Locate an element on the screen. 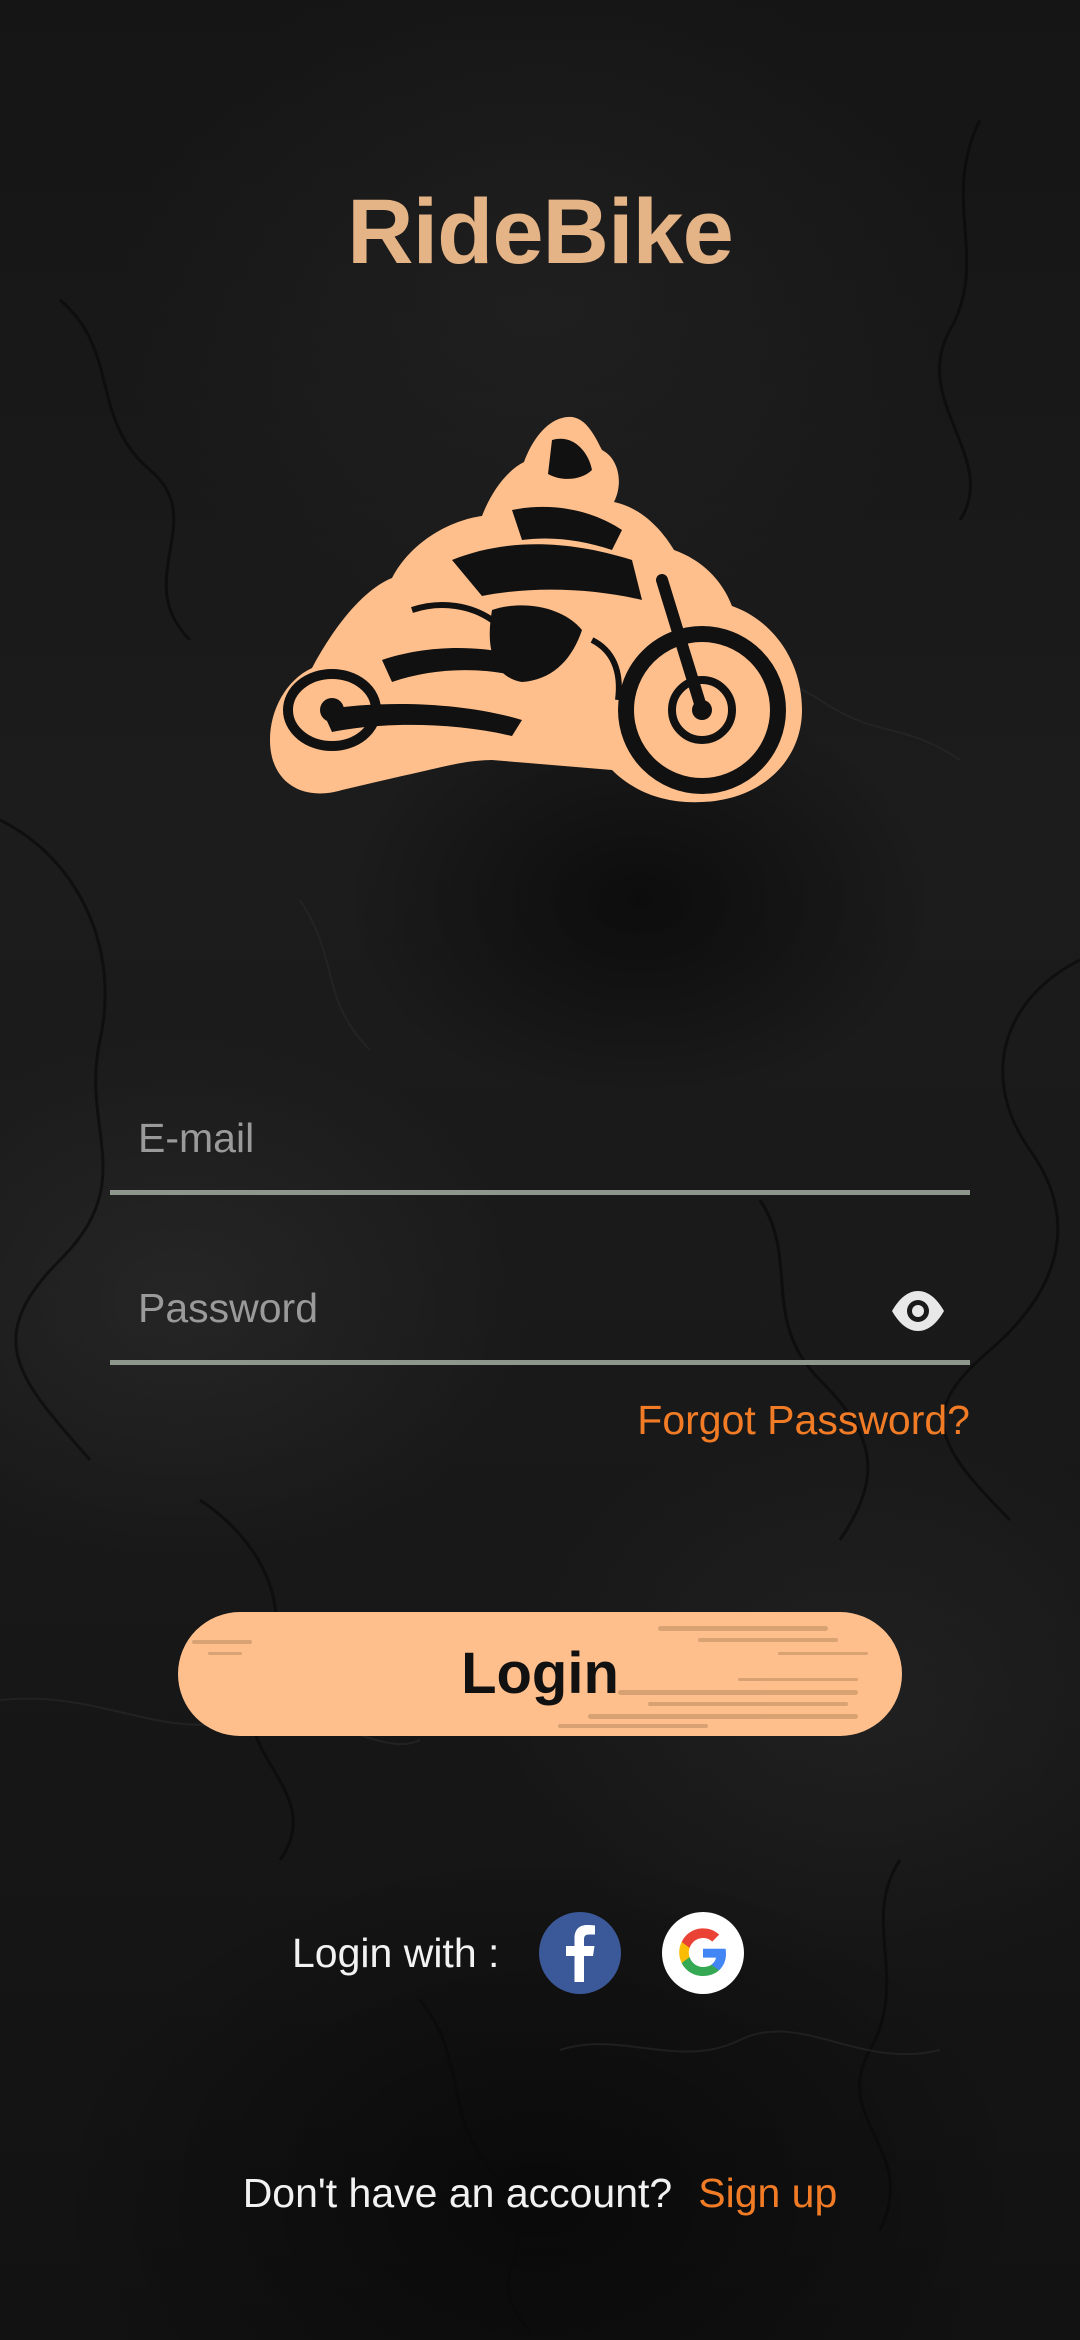  password-field is located at coordinates (540, 1310).